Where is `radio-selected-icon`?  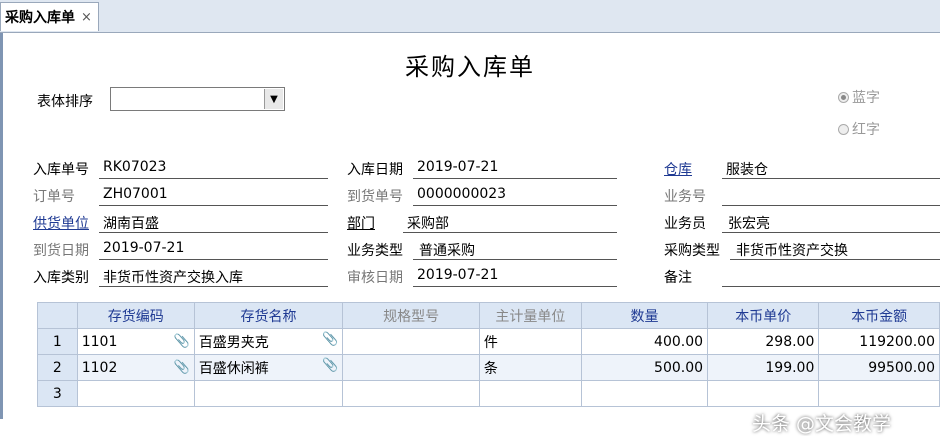
radio-selected-icon is located at coordinates (843, 97).